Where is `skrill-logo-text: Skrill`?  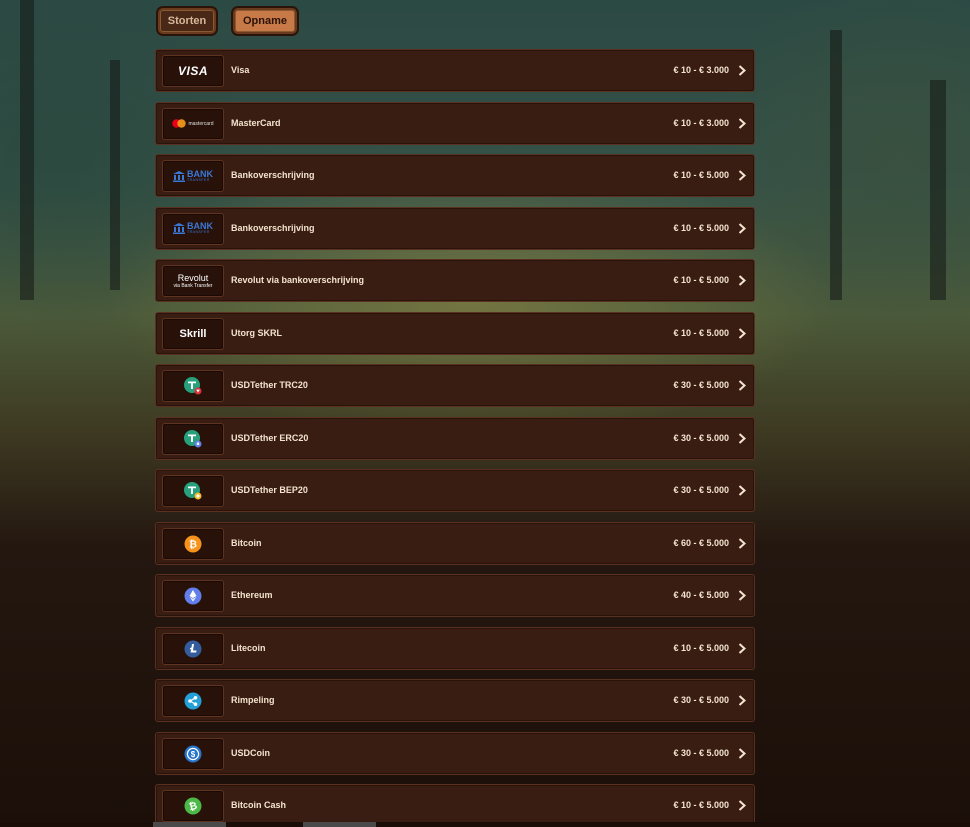 skrill-logo-text: Skrill is located at coordinates (193, 333).